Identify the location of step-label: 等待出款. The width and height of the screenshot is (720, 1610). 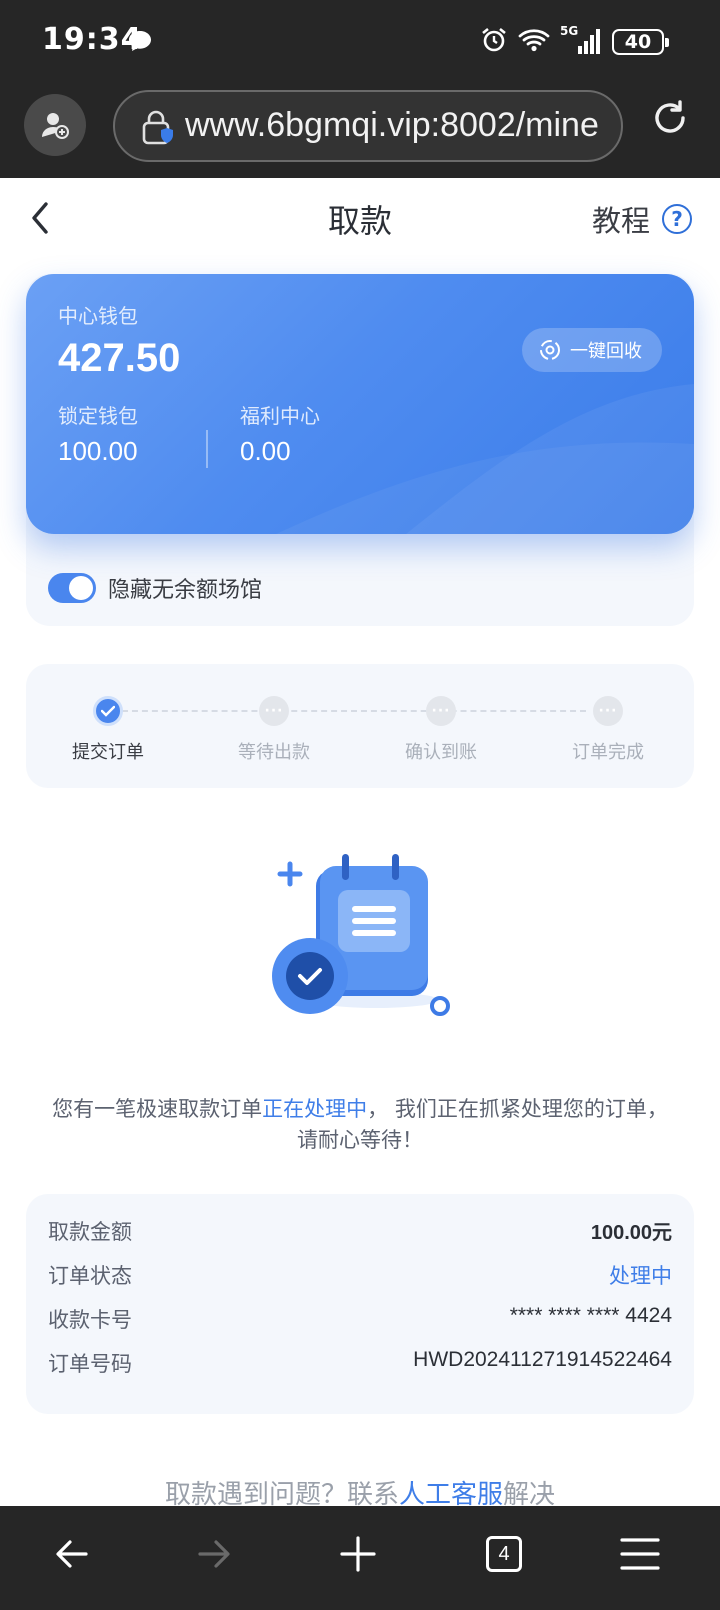
(274, 752).